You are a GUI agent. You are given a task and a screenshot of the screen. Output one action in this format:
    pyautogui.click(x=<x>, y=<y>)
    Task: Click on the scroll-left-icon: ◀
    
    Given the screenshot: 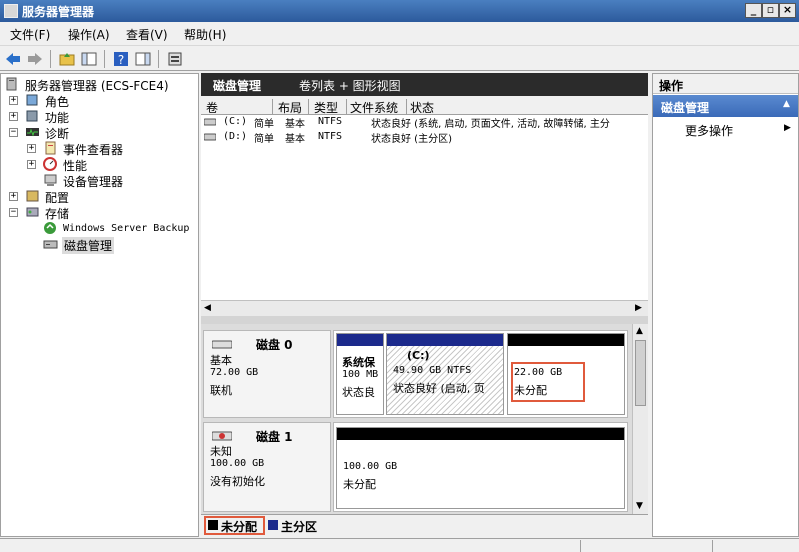 What is the action you would take?
    pyautogui.click(x=207, y=308)
    